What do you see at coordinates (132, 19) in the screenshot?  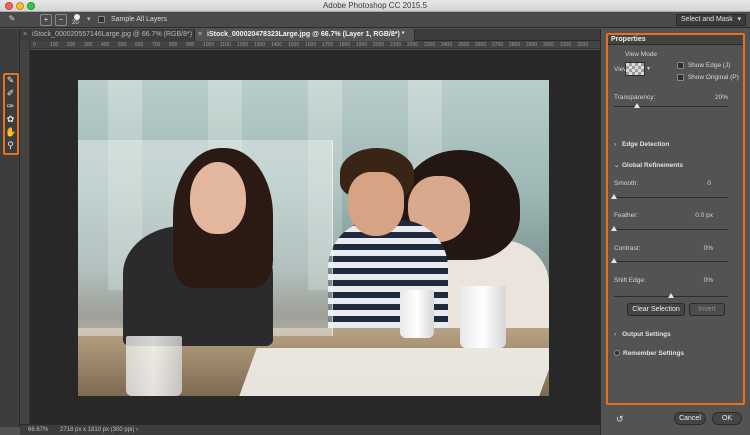 I see `sample-all-layers-option: Sample All Layers` at bounding box center [132, 19].